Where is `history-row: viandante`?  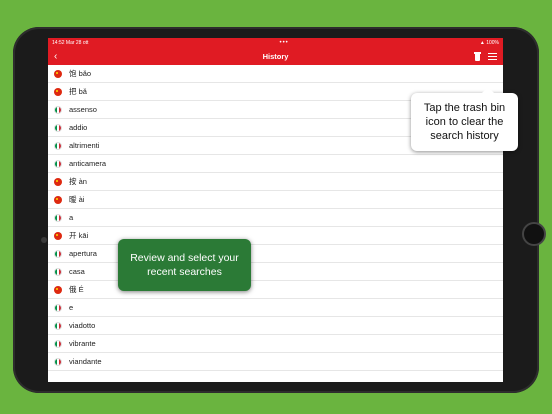 history-row: viandante is located at coordinates (275, 362).